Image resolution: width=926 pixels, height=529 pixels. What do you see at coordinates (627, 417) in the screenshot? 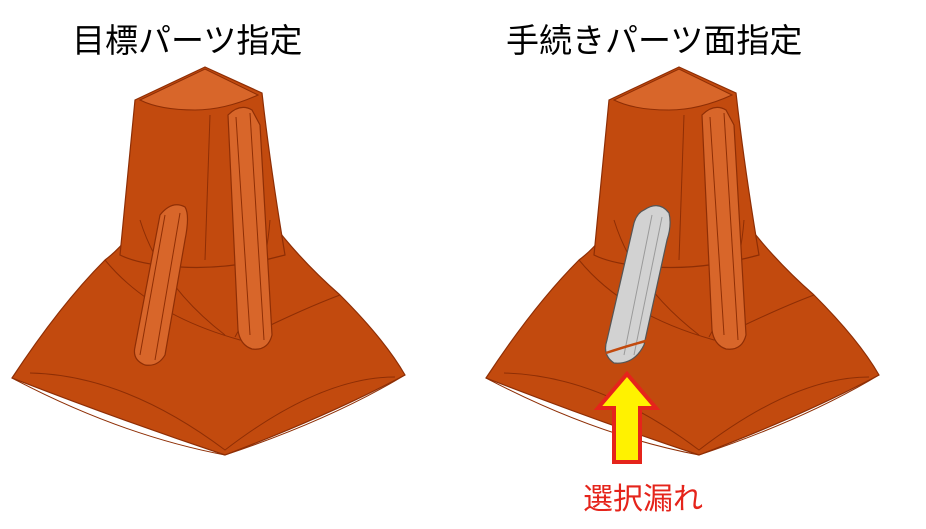
I see `up-arrow-icon` at bounding box center [627, 417].